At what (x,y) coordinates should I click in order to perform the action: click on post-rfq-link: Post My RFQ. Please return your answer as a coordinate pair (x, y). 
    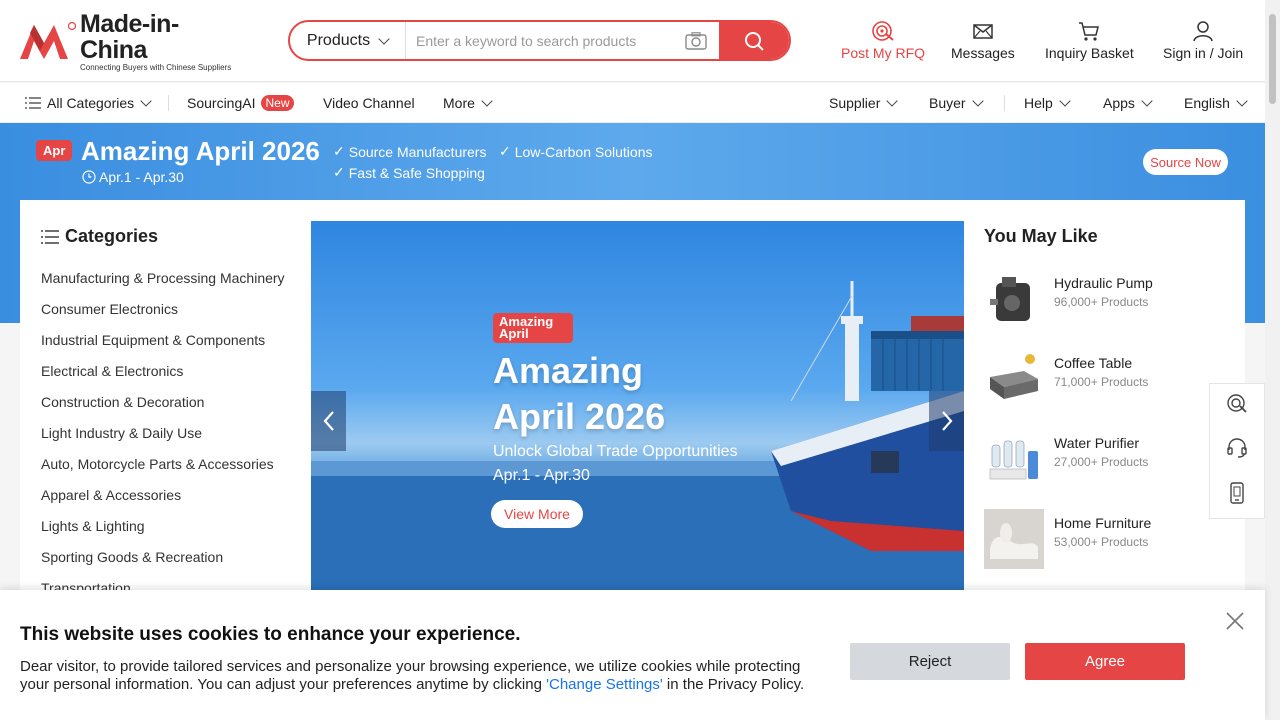
    Looking at the image, I should click on (883, 40).